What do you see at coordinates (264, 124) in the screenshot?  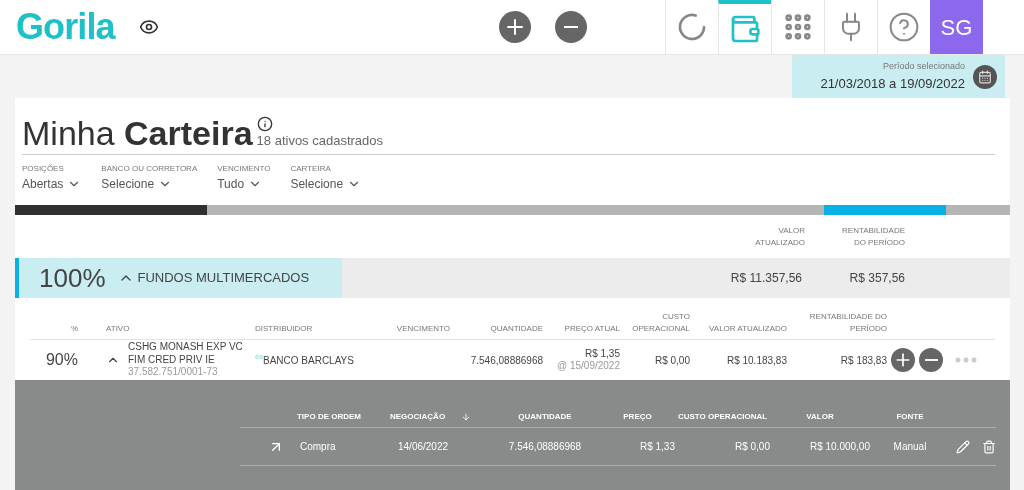 I see `info-icon` at bounding box center [264, 124].